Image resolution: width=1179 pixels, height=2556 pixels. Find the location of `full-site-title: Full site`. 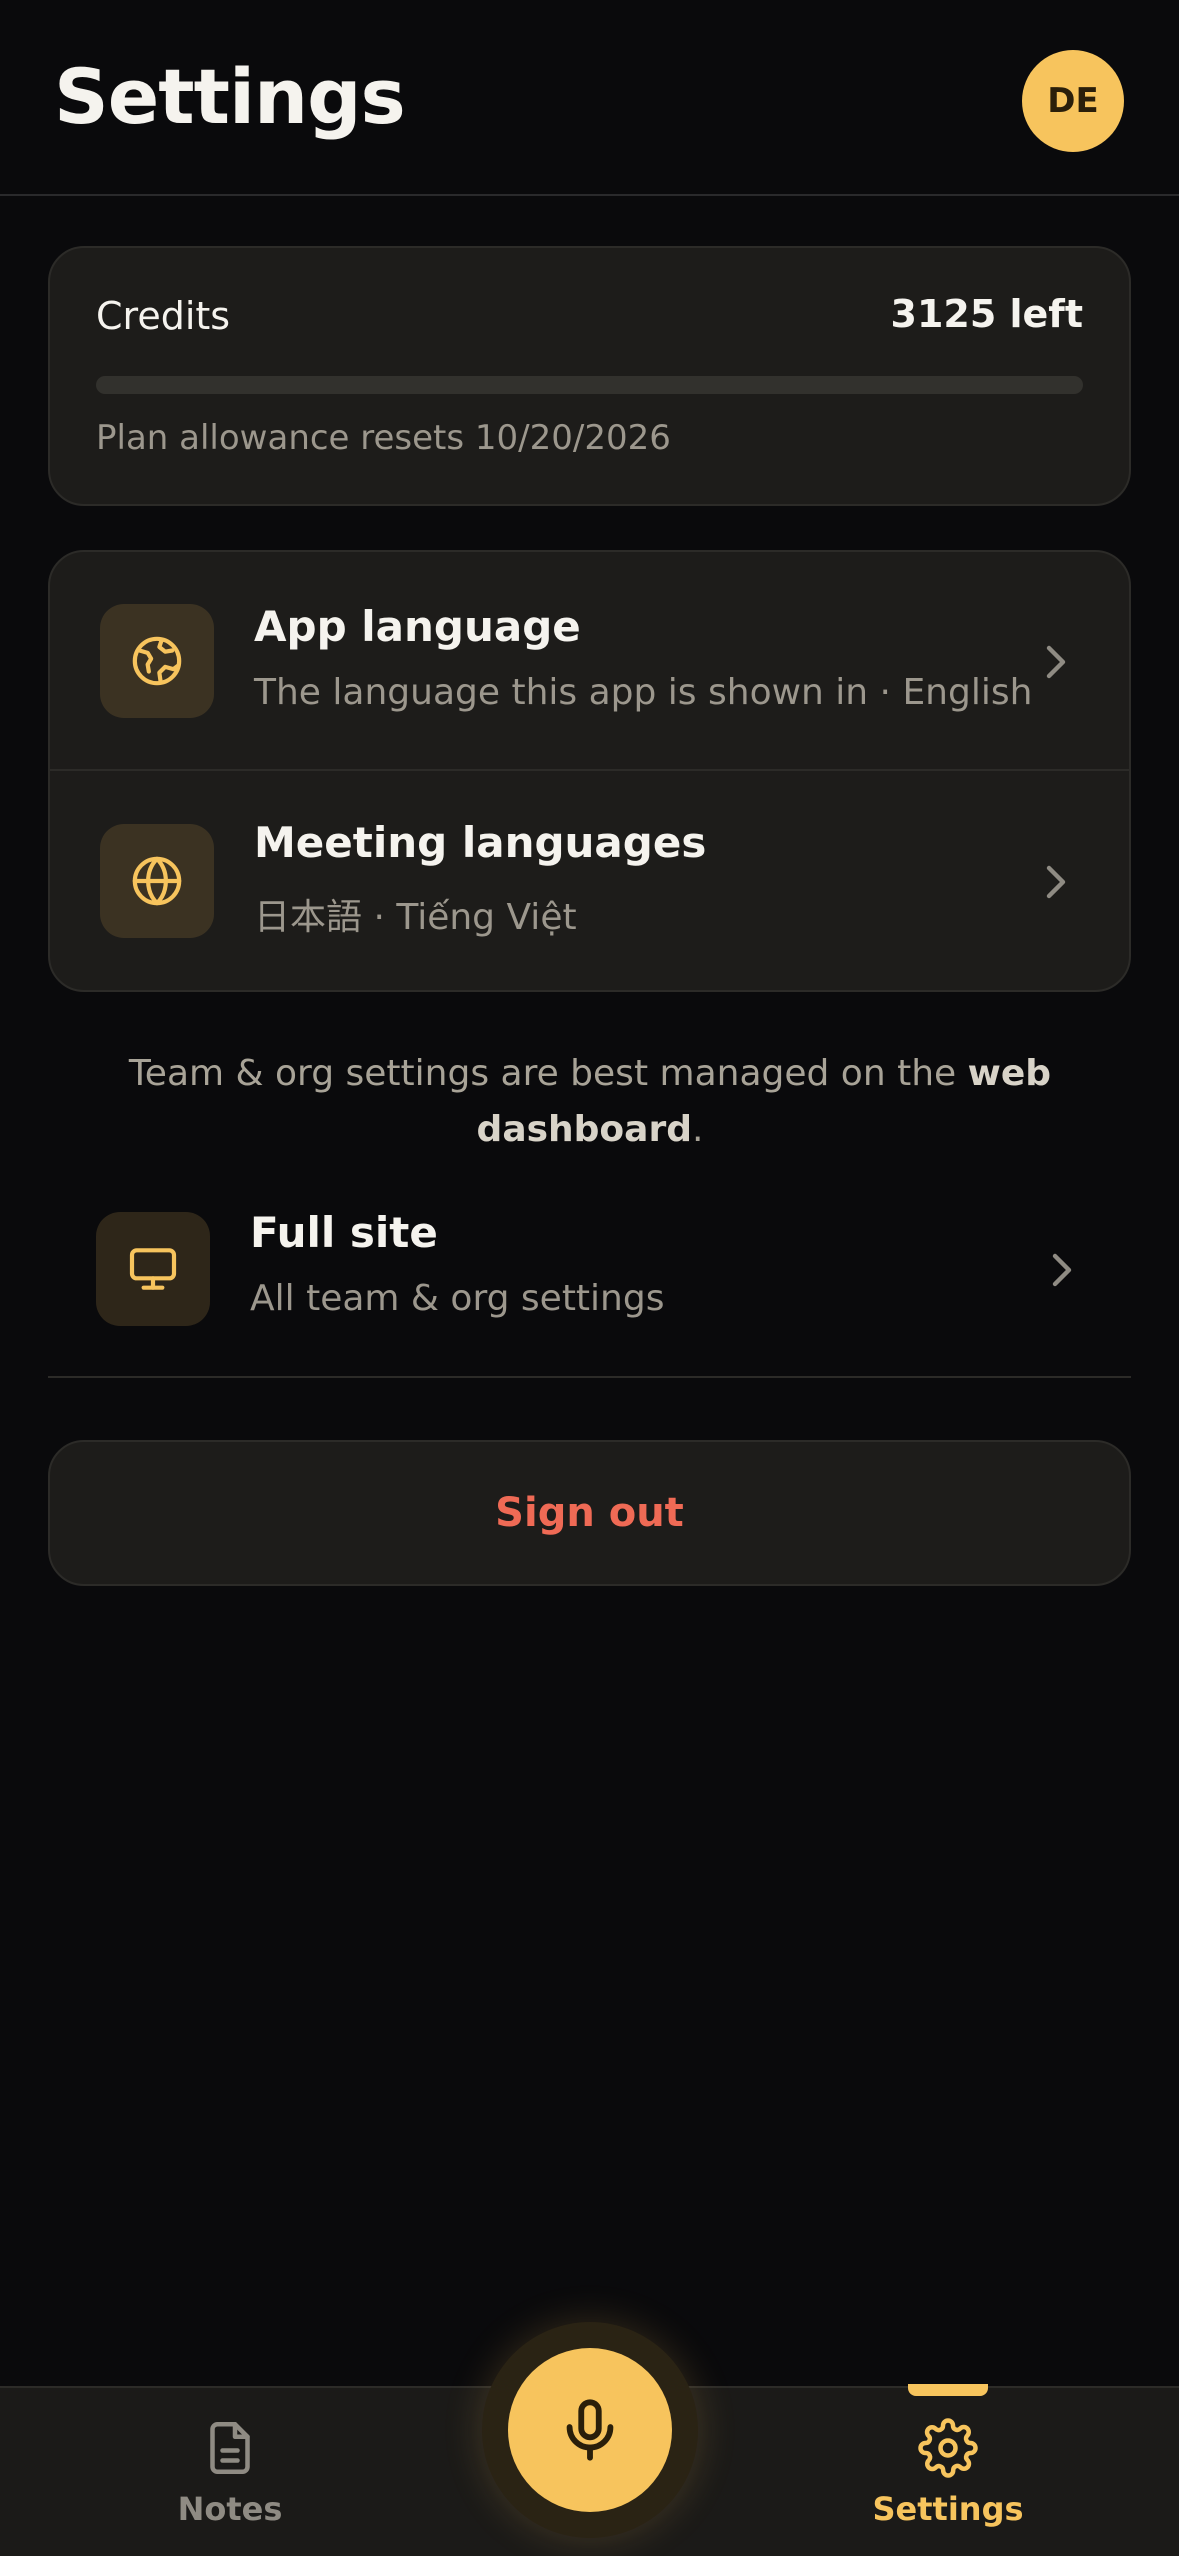

full-site-title: Full site is located at coordinates (344, 1232).